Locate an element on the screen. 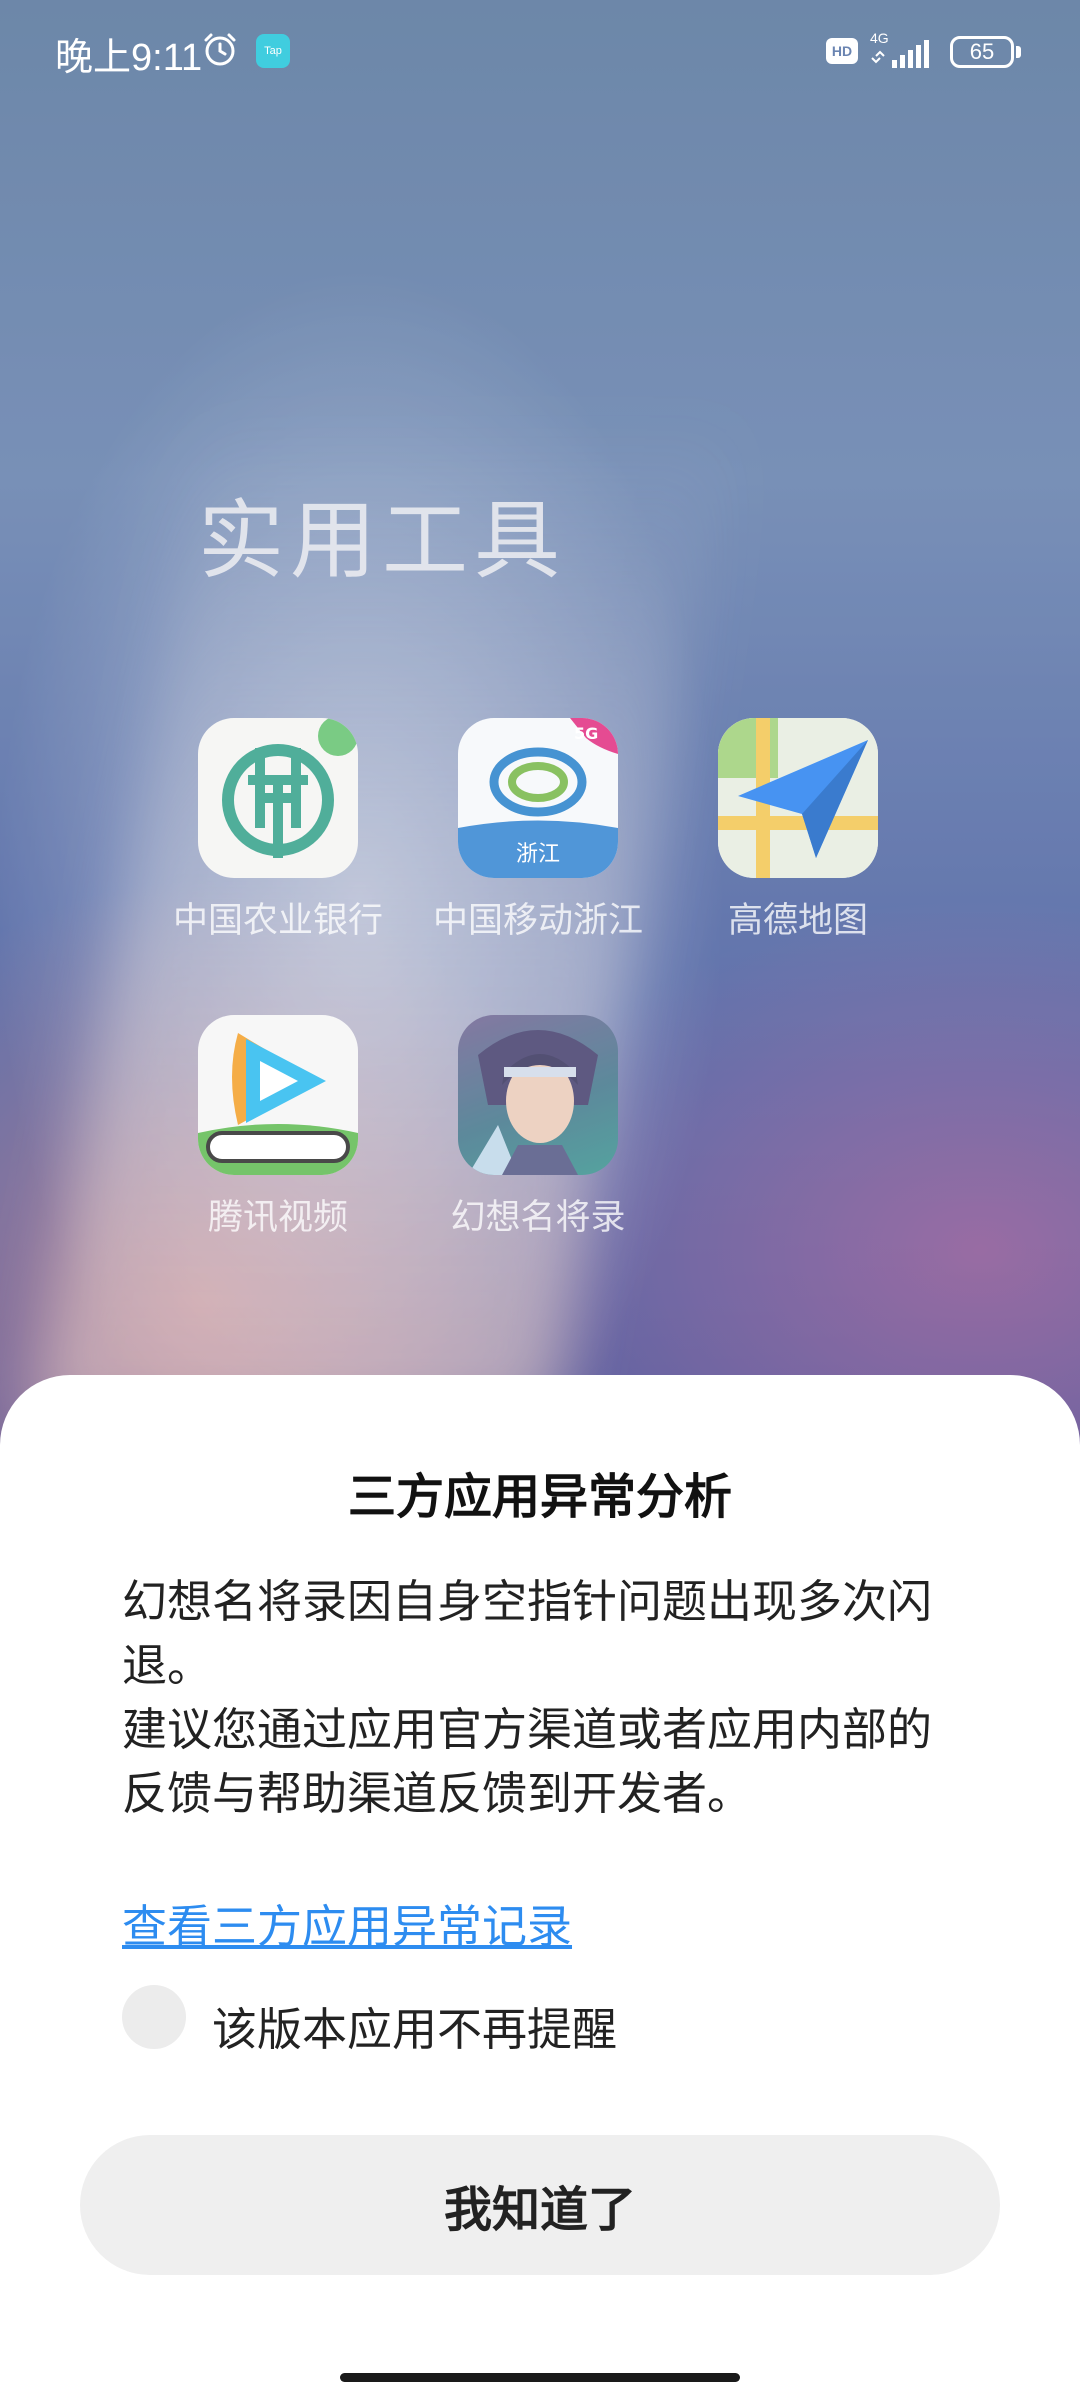 The height and width of the screenshot is (2400, 1080). dialog-title: 三方应用异常分析 is located at coordinates (539, 1497).